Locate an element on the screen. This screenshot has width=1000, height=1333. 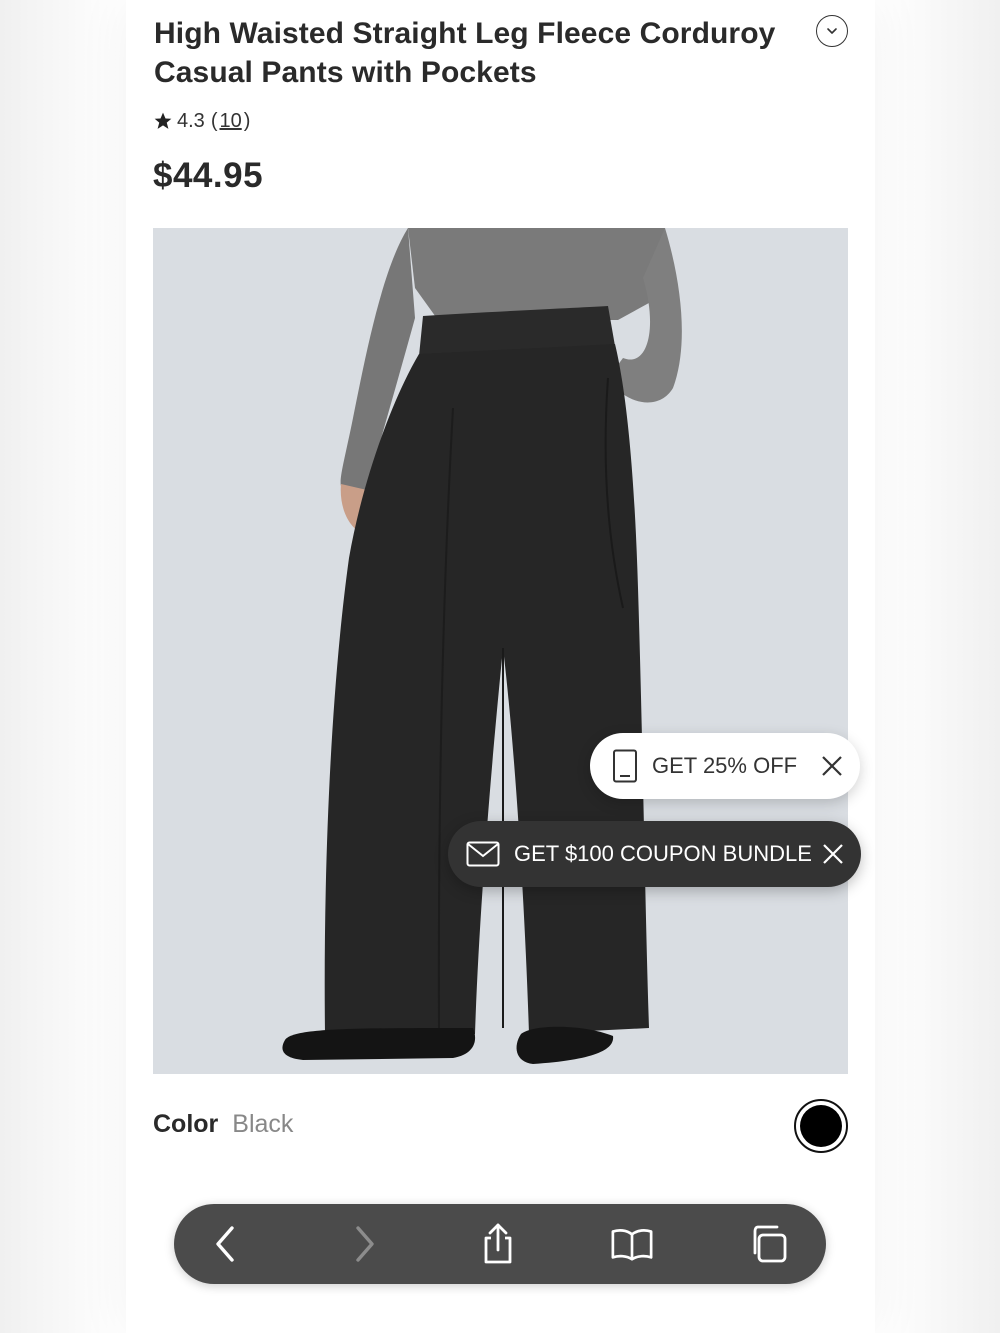
back-arrow-icon is located at coordinates (225, 1244).